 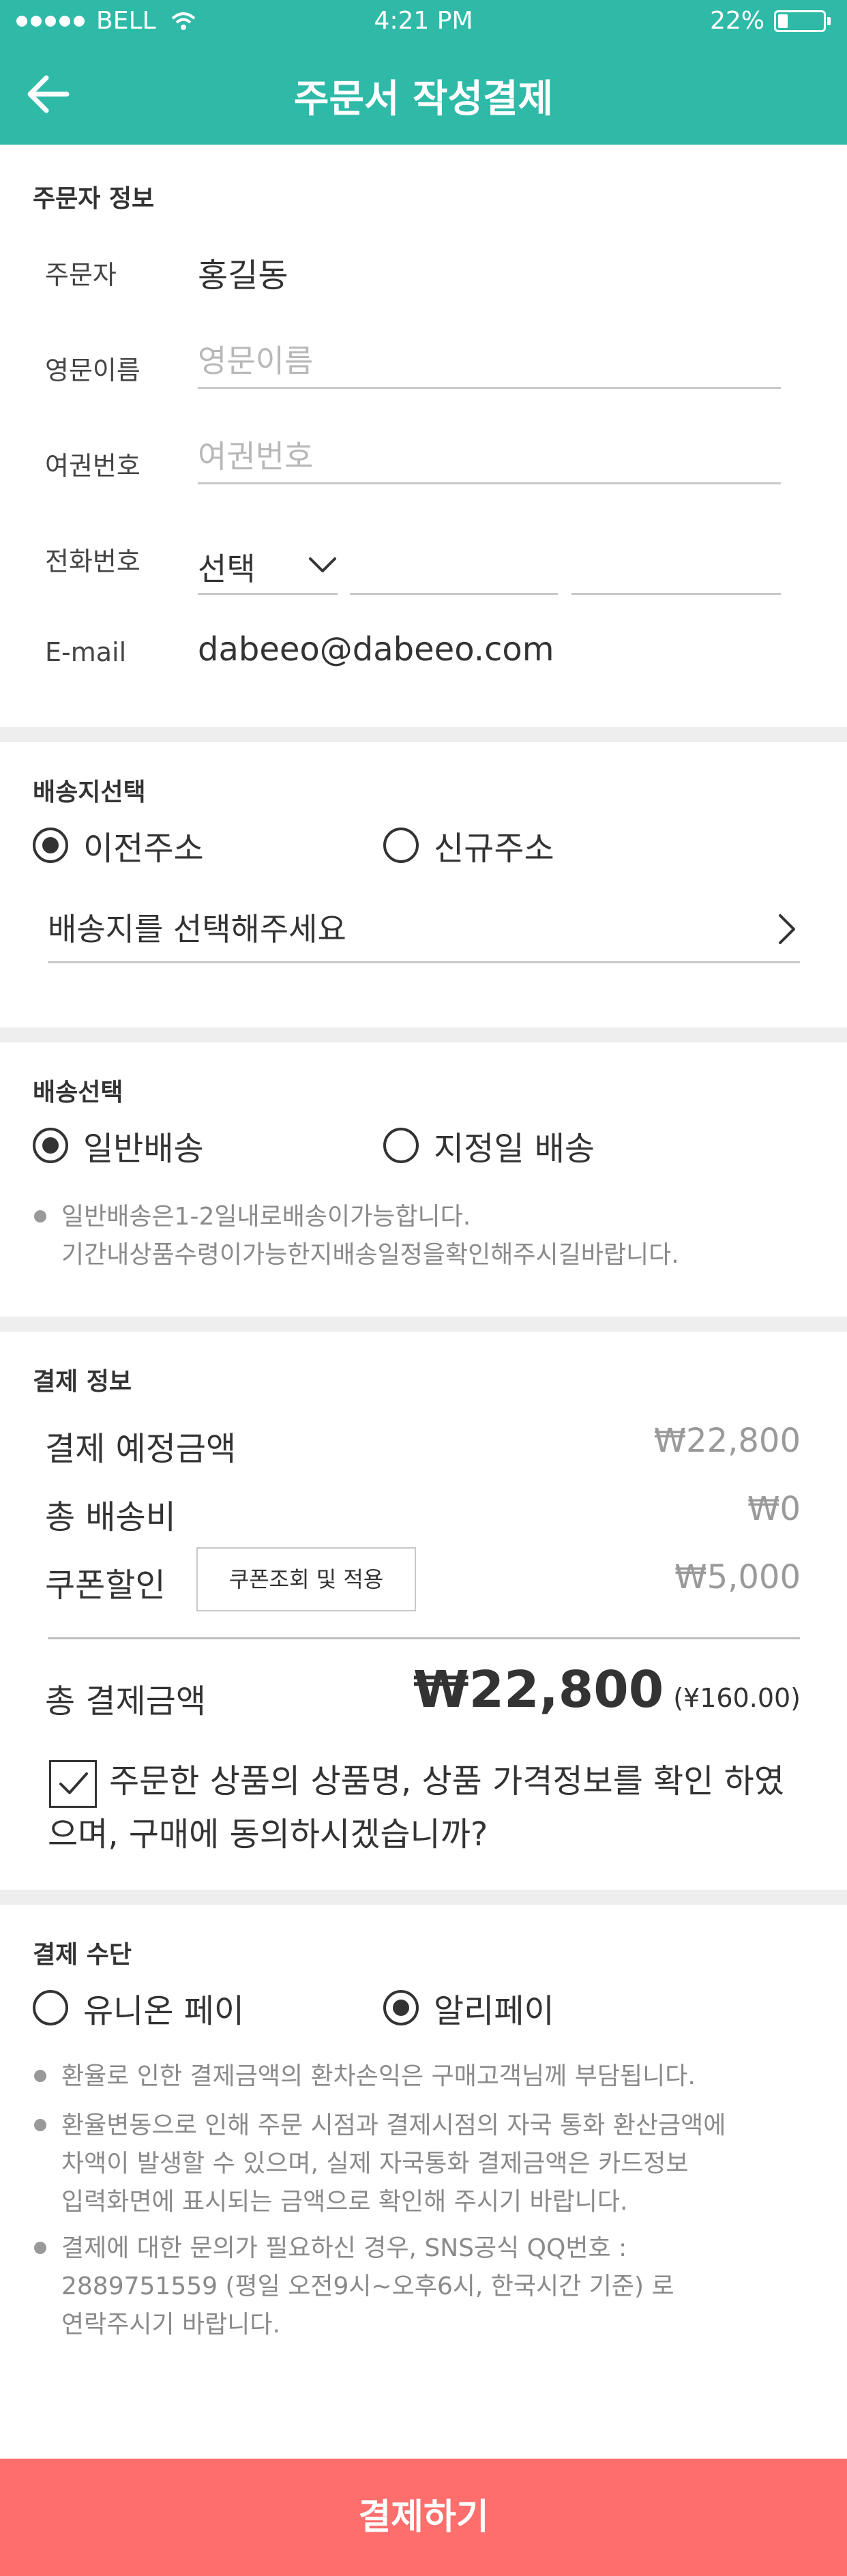 What do you see at coordinates (164, 2011) in the screenshot?
I see `radio-label: 유니온 페이` at bounding box center [164, 2011].